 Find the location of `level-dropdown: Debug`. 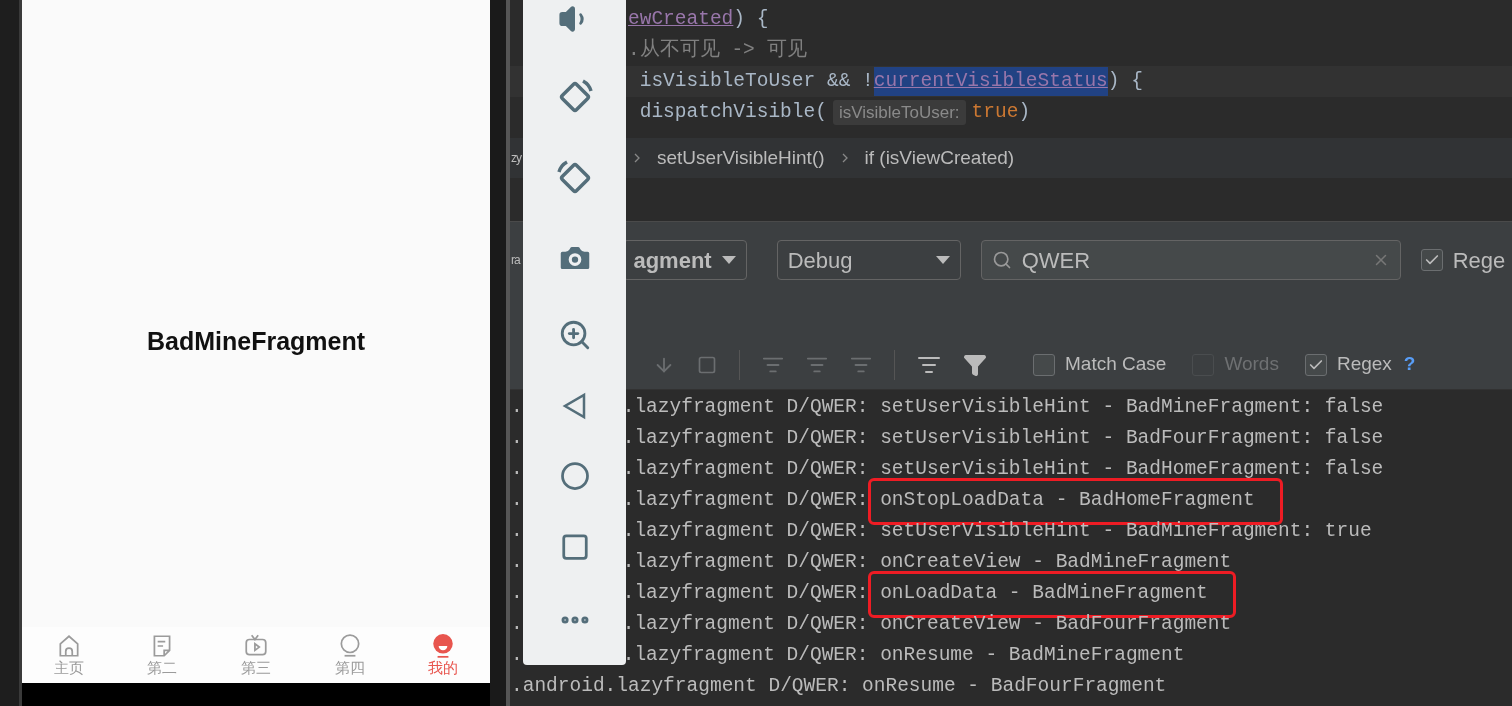

level-dropdown: Debug is located at coordinates (868, 260).